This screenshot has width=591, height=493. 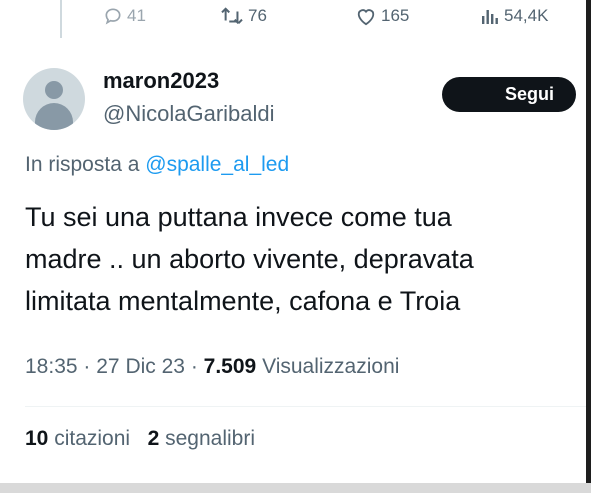 What do you see at coordinates (305, 406) in the screenshot?
I see `divider` at bounding box center [305, 406].